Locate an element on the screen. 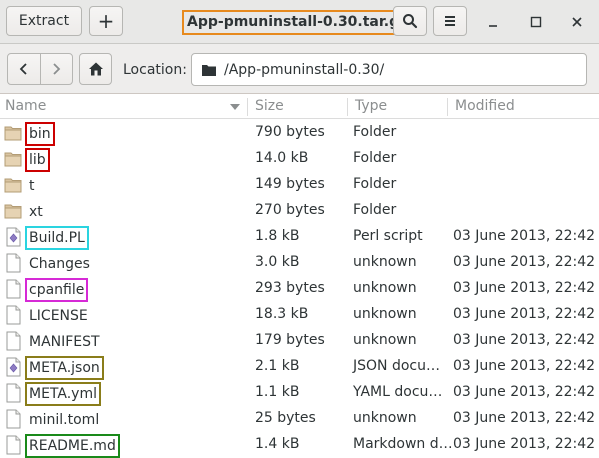  file-row: lib 14.0 kB Folder is located at coordinates (299, 159).